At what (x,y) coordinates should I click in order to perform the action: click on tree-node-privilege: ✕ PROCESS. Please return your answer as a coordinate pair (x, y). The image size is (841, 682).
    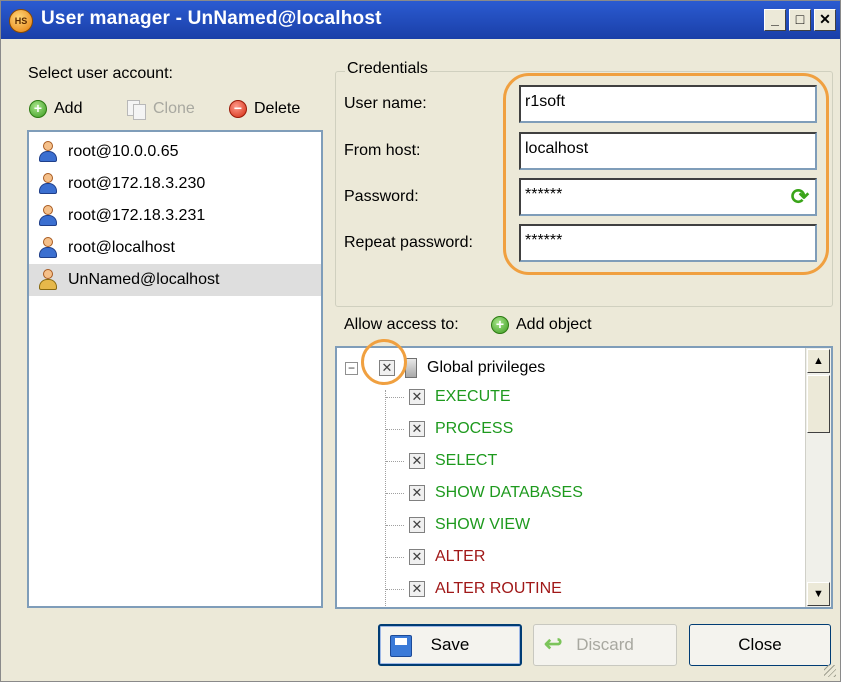
    Looking at the image, I should click on (461, 429).